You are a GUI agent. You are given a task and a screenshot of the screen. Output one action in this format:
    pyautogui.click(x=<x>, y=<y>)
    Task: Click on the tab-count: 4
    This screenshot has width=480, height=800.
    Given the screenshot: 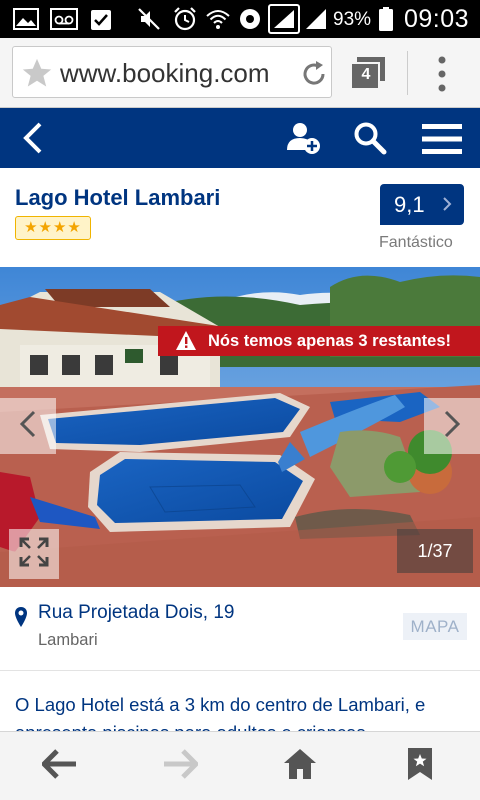 What is the action you would take?
    pyautogui.click(x=366, y=74)
    